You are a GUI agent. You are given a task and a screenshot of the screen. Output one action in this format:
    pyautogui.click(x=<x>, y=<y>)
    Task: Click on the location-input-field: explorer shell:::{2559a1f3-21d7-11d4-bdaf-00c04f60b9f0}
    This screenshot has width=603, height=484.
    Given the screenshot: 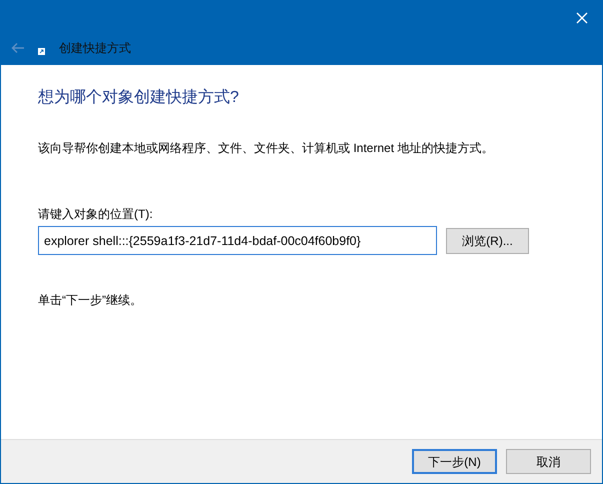 What is the action you would take?
    pyautogui.click(x=237, y=240)
    